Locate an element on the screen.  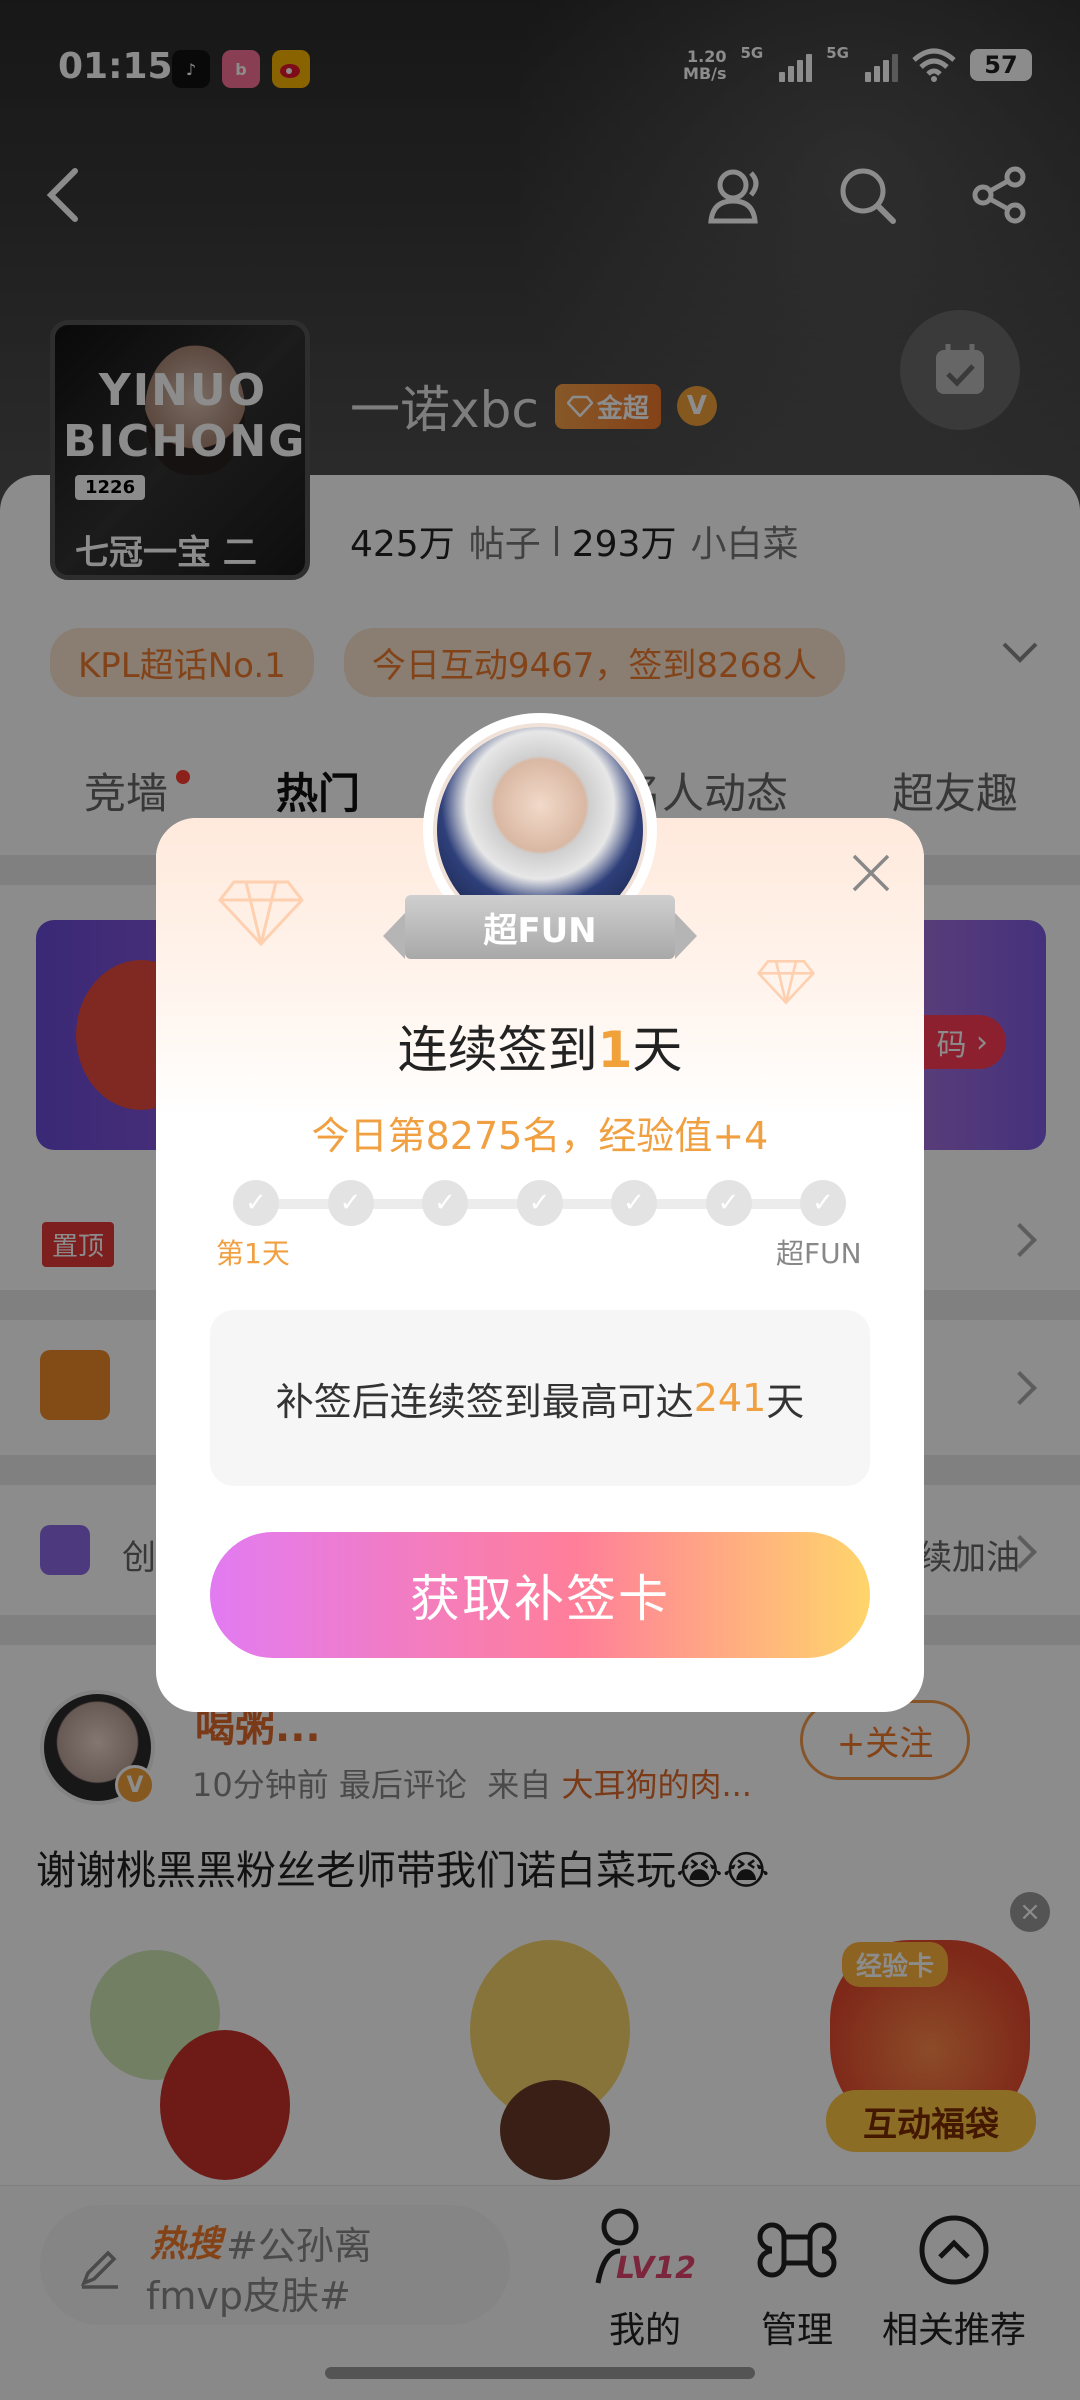
checkin-title-days: 1 is located at coordinates (615, 1050).